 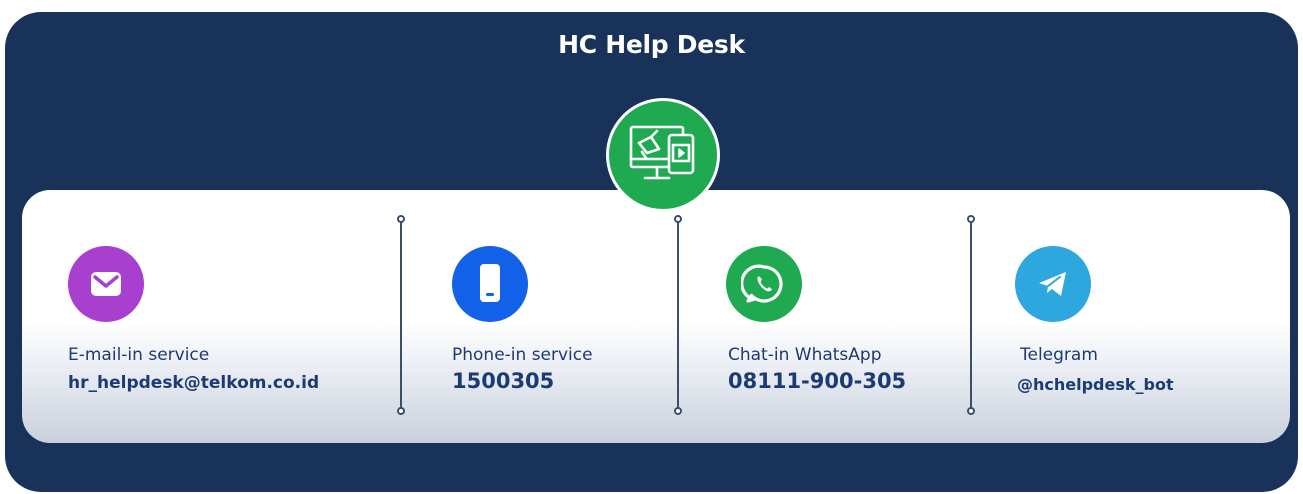 What do you see at coordinates (805, 355) in the screenshot?
I see `whatsapp-label: Chat-in WhatsApp` at bounding box center [805, 355].